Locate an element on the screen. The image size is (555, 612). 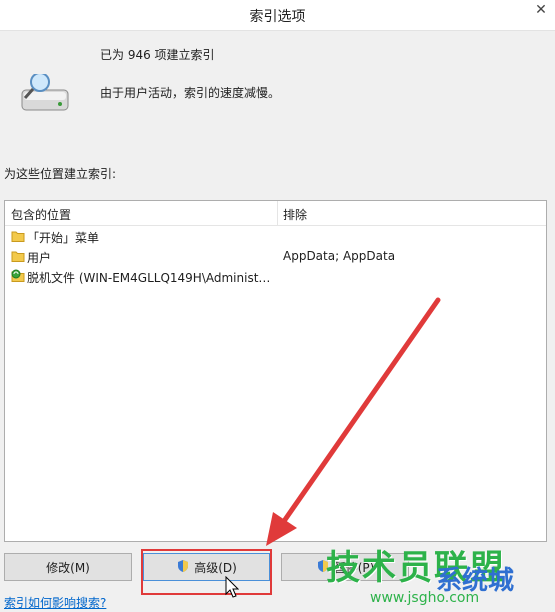
watermark: 技术员联盟 系统城 www.jsgho.com is located at coordinates (439, 575).